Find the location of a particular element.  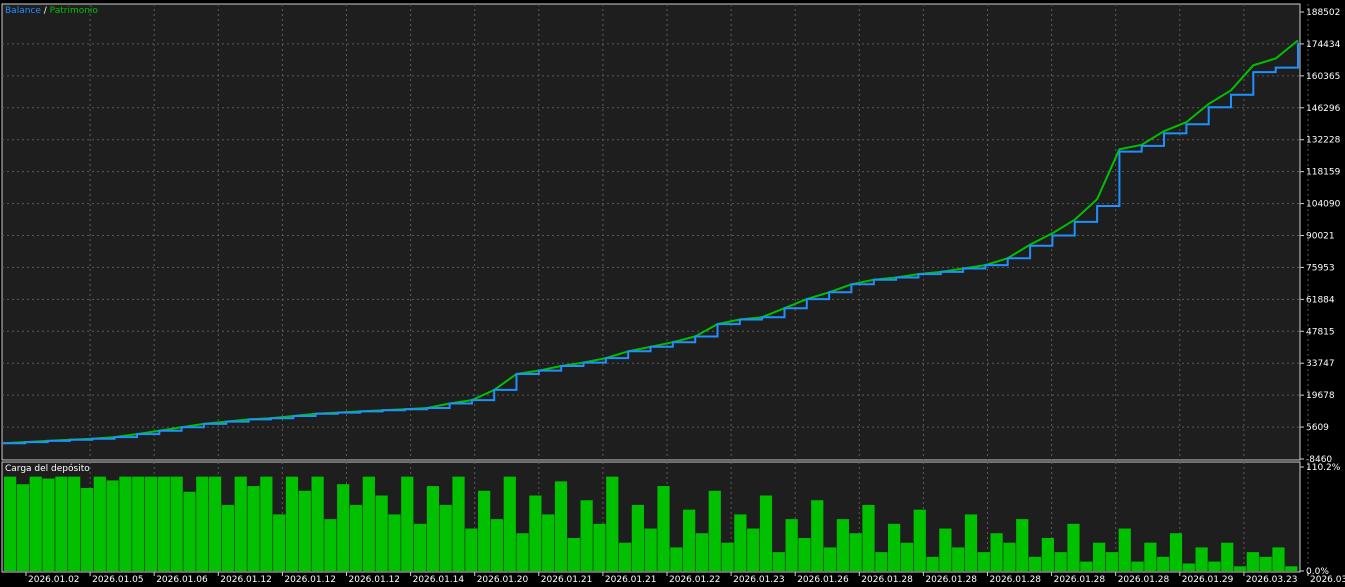

x-tick-label: 2026.01.20 is located at coordinates (503, 580).